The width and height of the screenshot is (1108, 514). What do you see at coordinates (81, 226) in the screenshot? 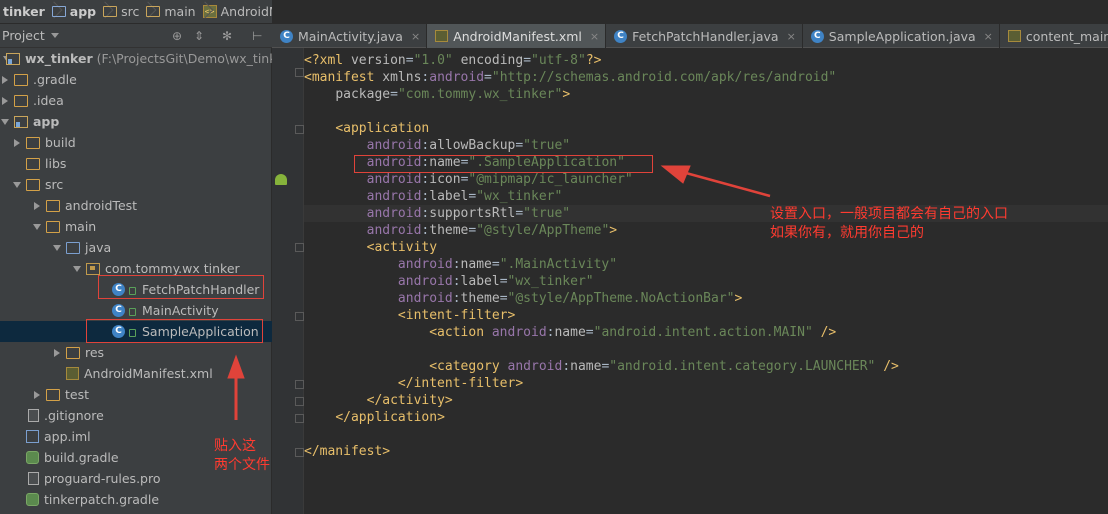
I see `tree-item-label: main` at bounding box center [81, 226].